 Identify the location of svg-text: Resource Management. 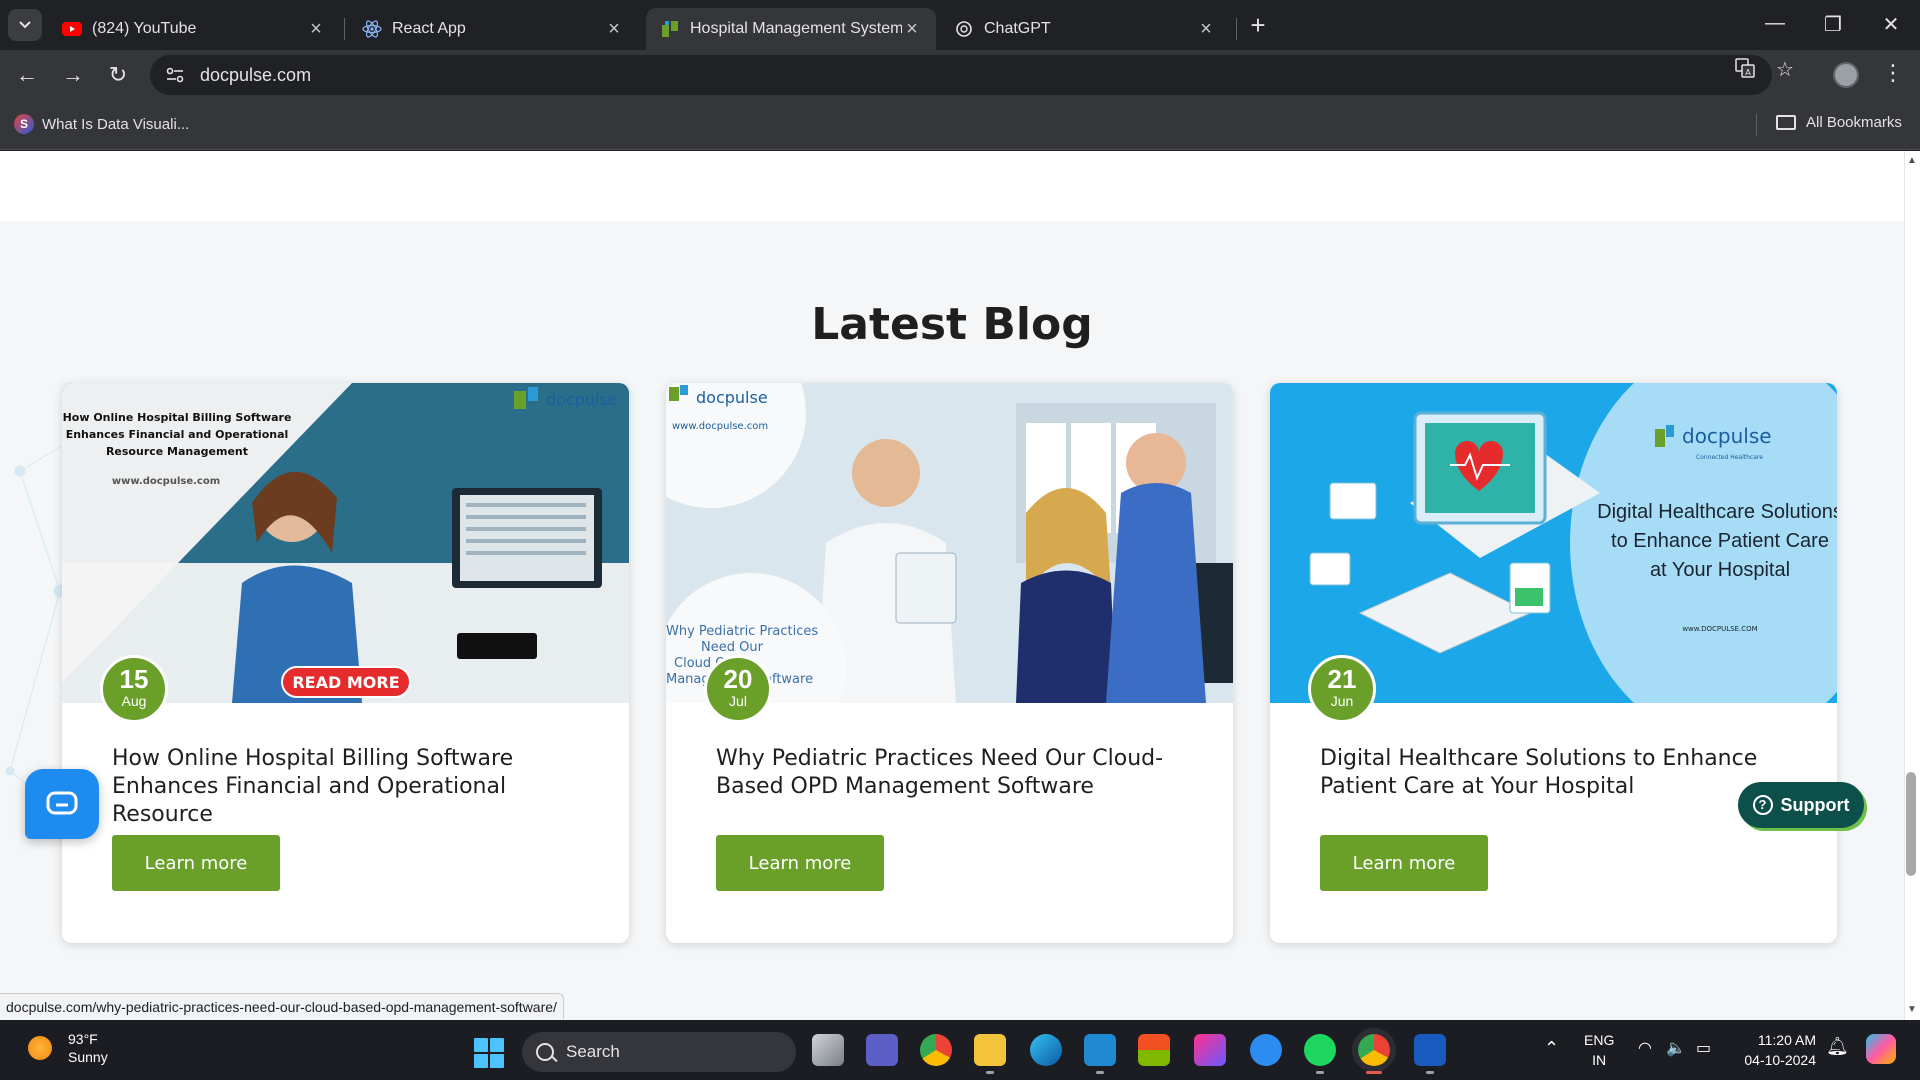
(177, 451).